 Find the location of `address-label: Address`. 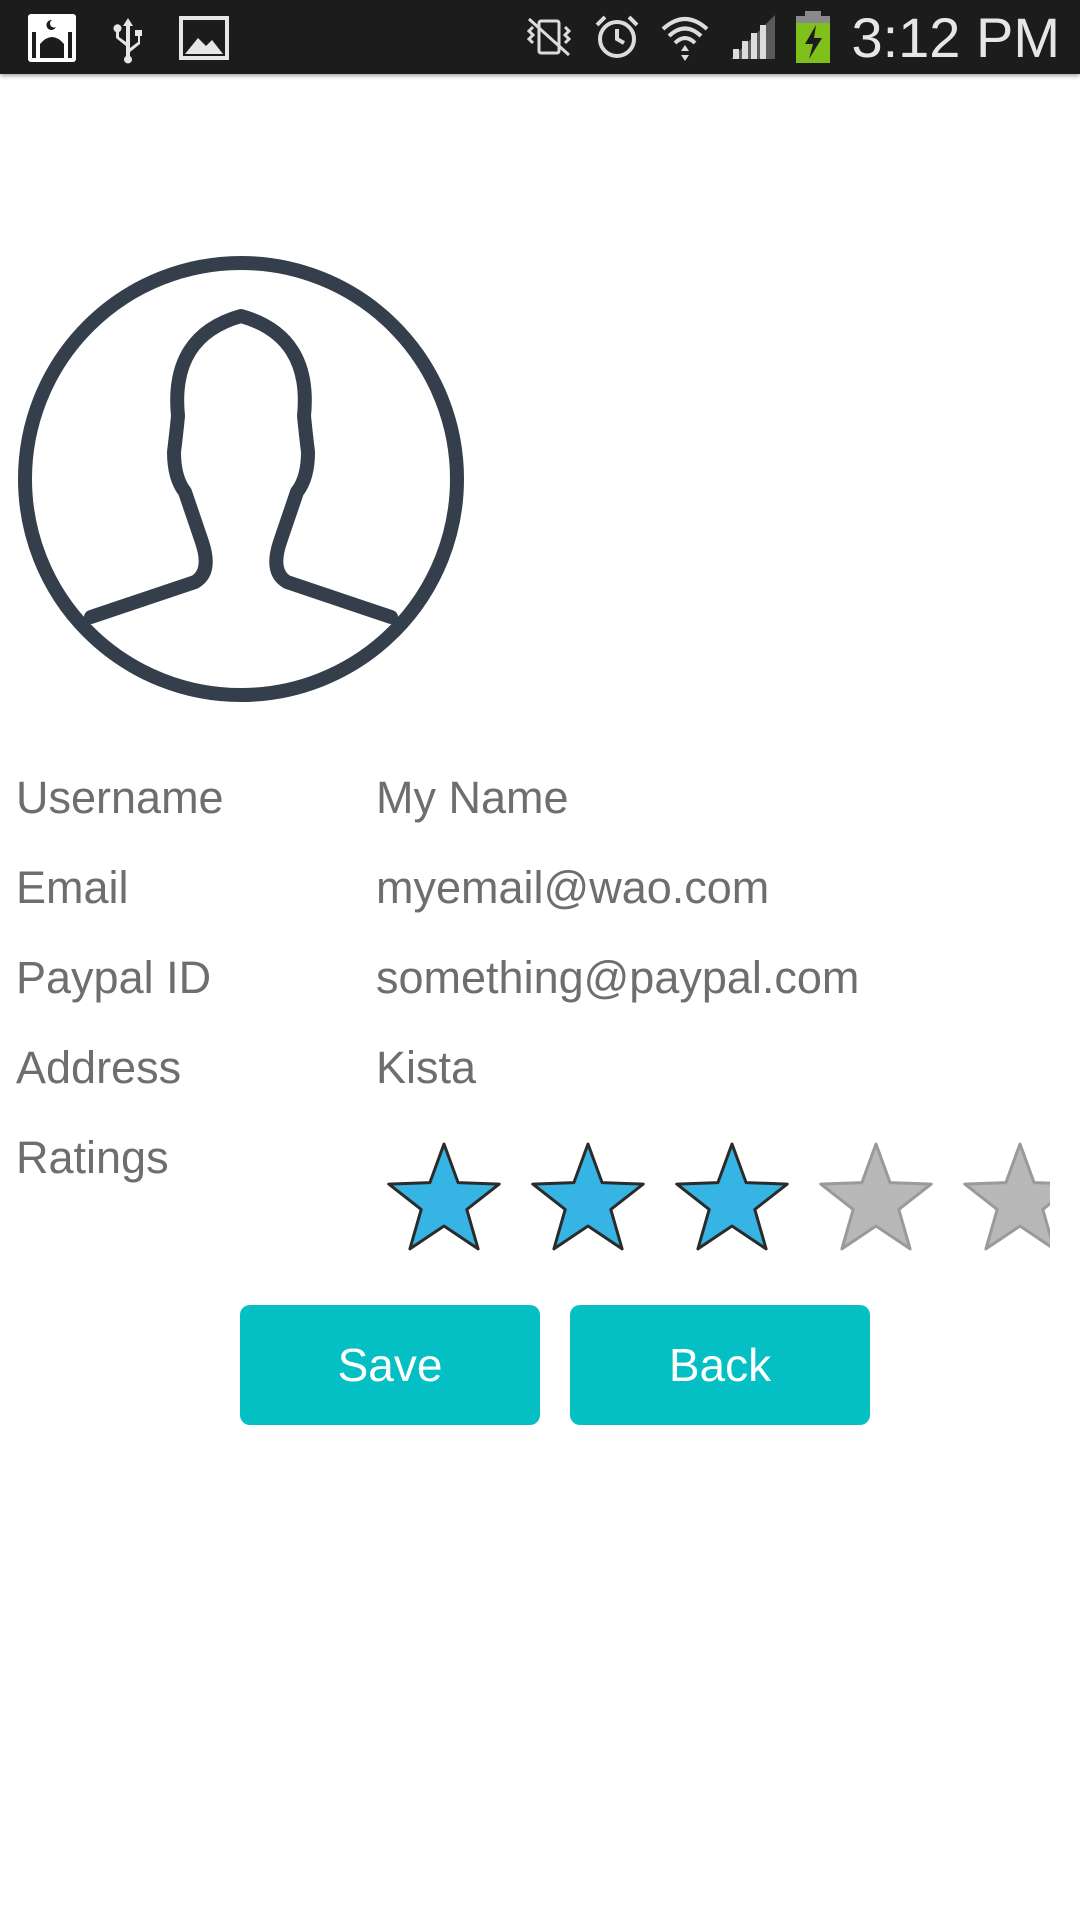

address-label: Address is located at coordinates (99, 1067).